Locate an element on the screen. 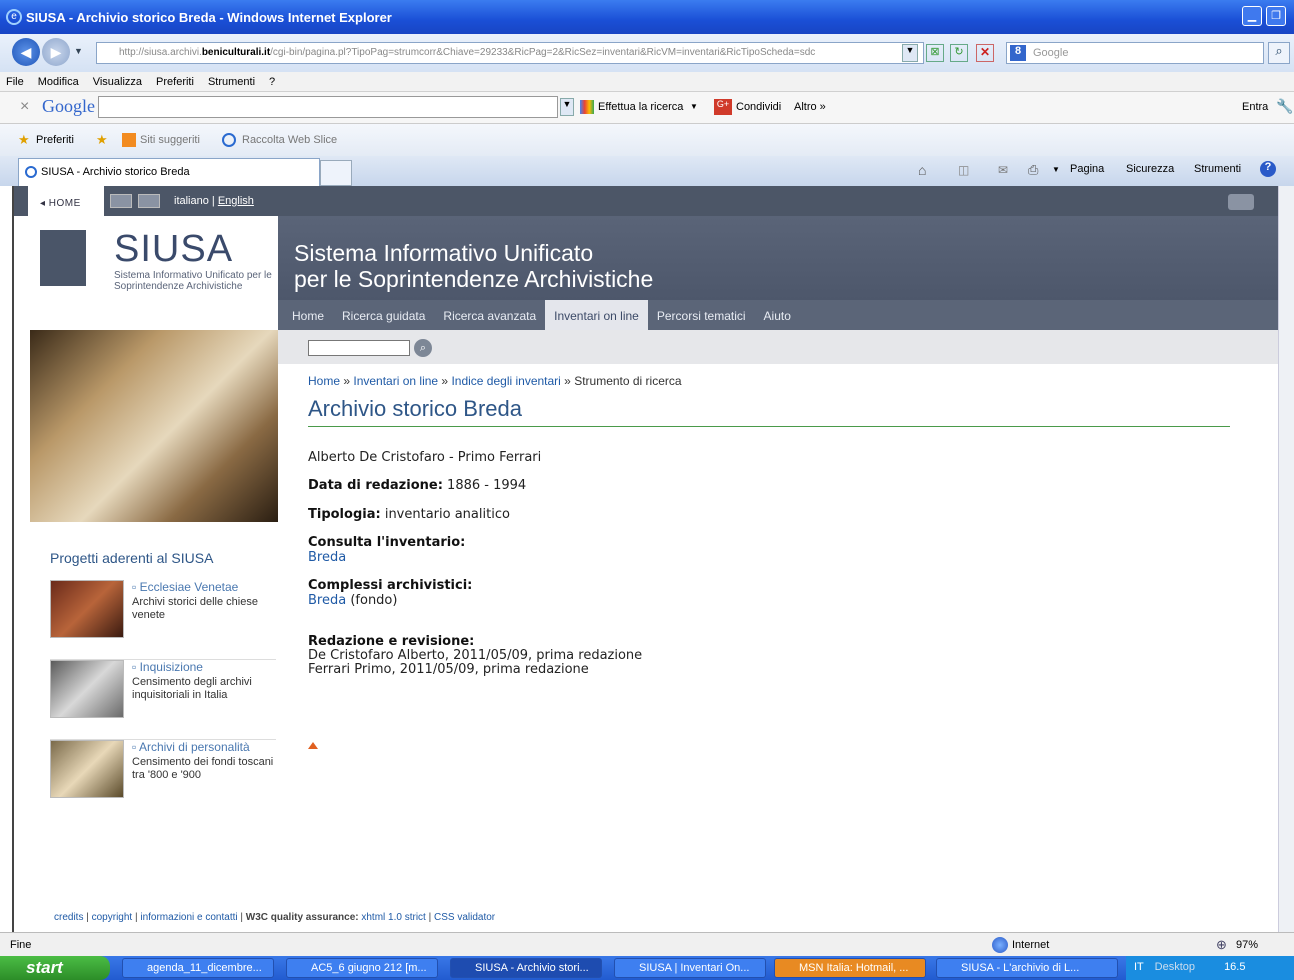  site-home-button: ◂ HOME is located at coordinates (66, 201).